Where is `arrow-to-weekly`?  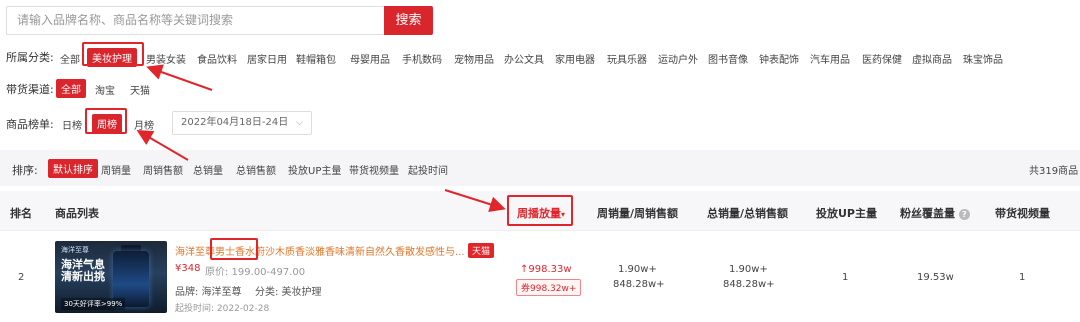 arrow-to-weekly is located at coordinates (162, 145).